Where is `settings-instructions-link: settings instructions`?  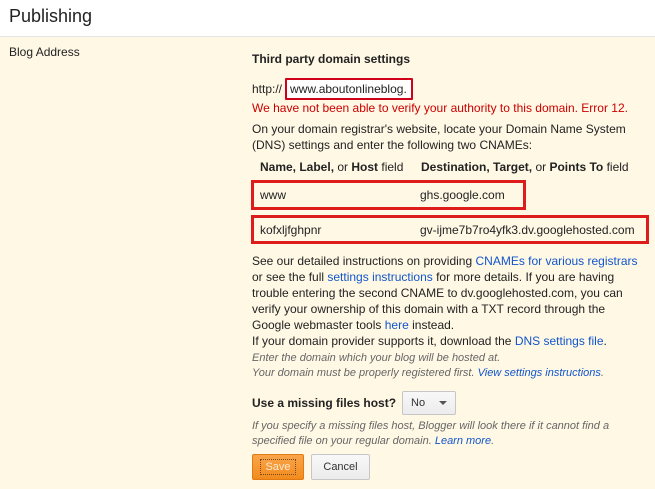
settings-instructions-link: settings instructions is located at coordinates (379, 277).